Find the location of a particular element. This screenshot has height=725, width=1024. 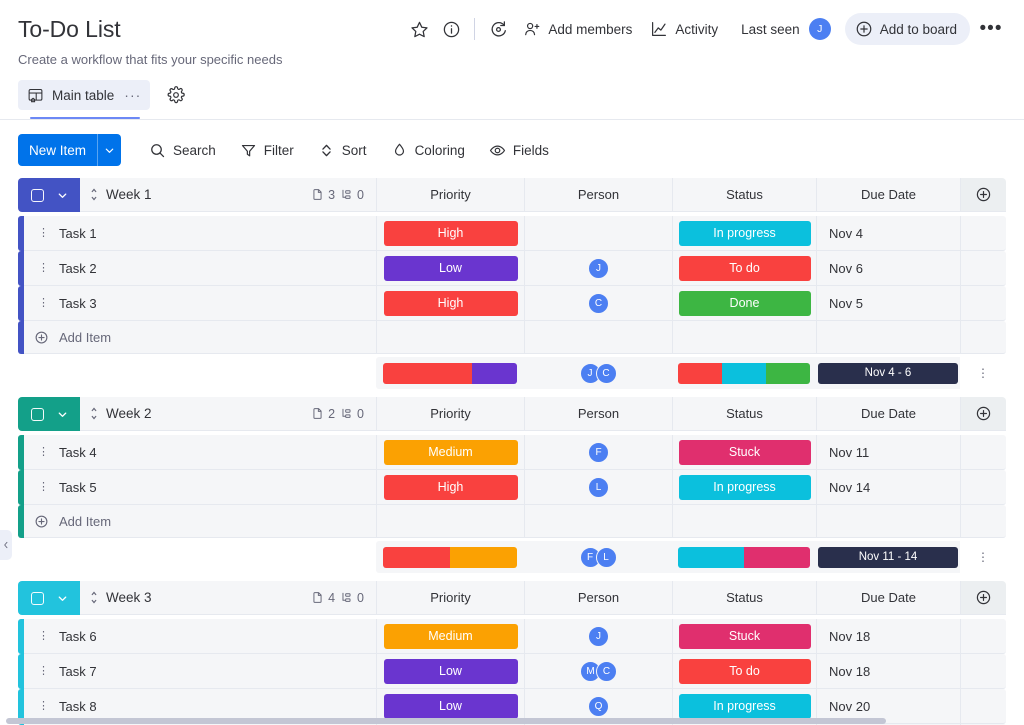

last-seen: Last seen J is located at coordinates (786, 29).